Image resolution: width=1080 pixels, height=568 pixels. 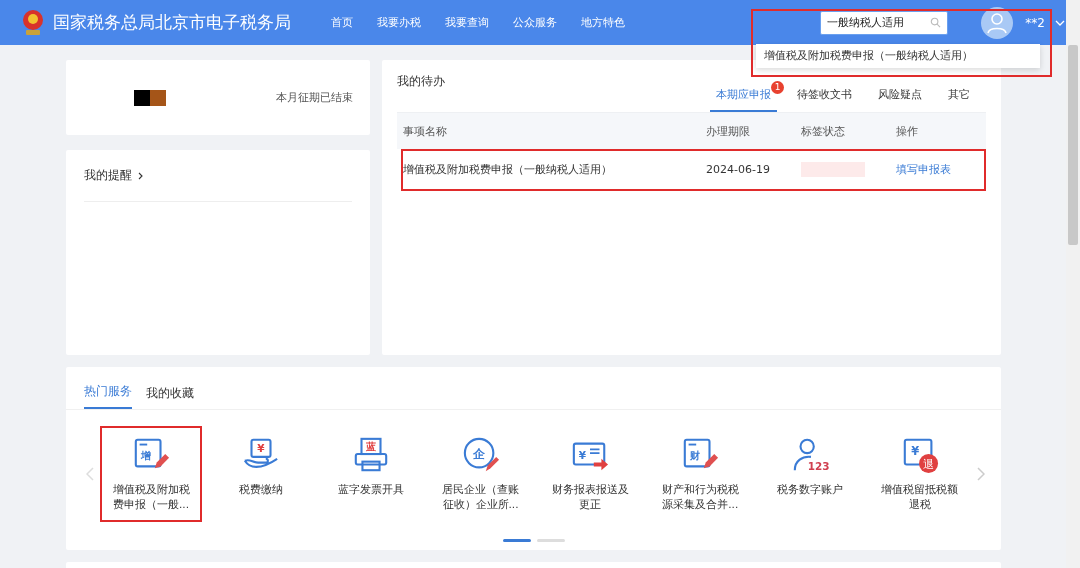 I want to click on count-badge: 1, so click(x=777, y=87).